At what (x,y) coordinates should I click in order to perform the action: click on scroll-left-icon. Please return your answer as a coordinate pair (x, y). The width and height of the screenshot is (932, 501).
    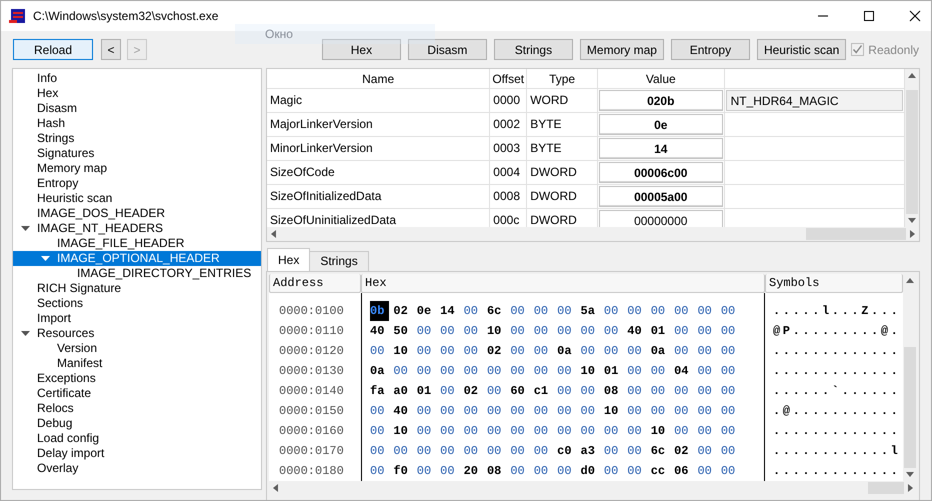
    Looking at the image, I should click on (273, 234).